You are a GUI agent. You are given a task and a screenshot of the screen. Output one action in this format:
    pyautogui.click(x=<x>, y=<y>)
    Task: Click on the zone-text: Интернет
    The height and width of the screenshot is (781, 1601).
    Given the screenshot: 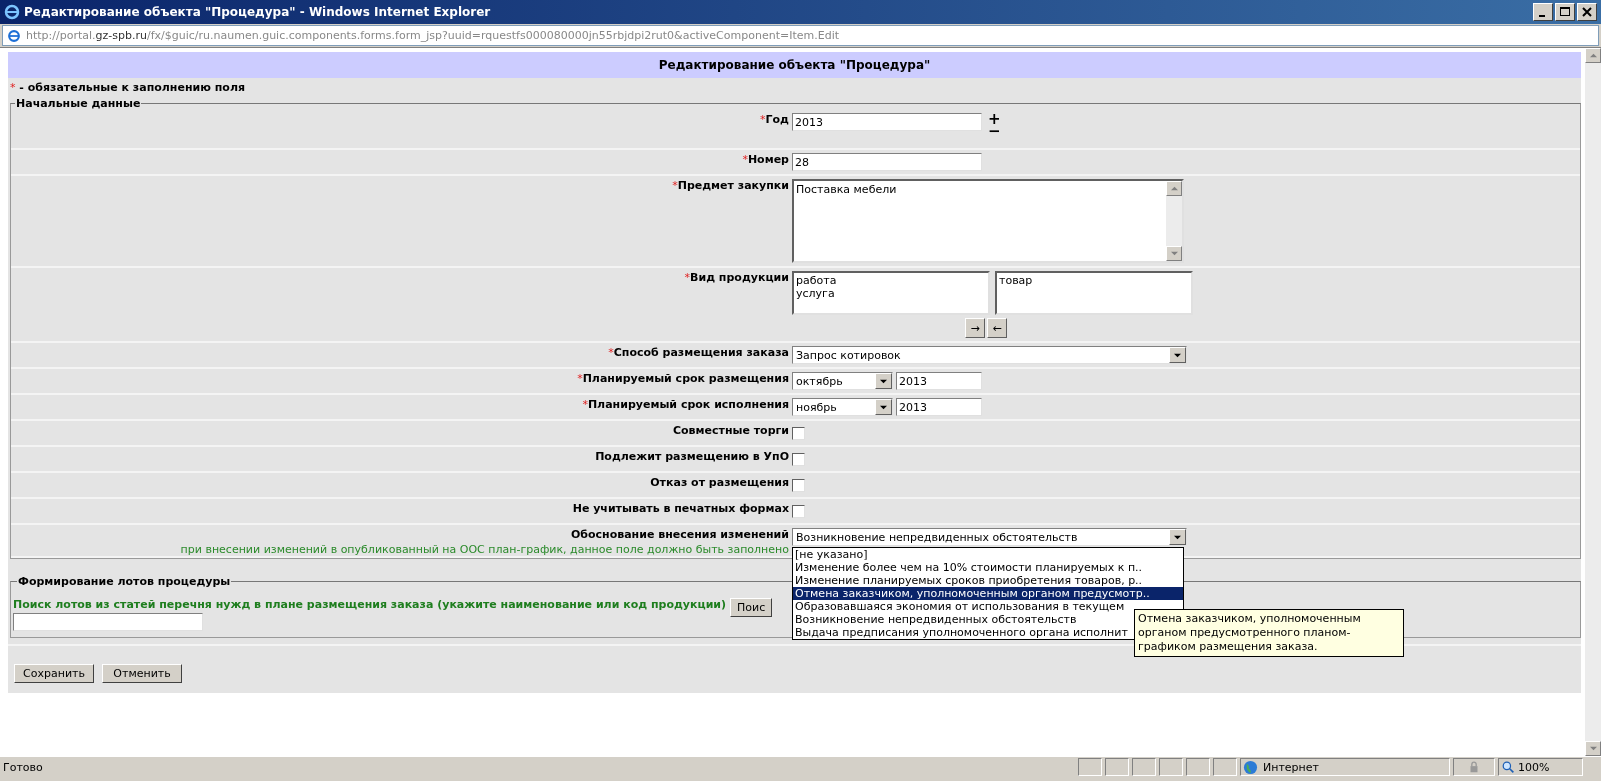 What is the action you would take?
    pyautogui.click(x=1291, y=767)
    